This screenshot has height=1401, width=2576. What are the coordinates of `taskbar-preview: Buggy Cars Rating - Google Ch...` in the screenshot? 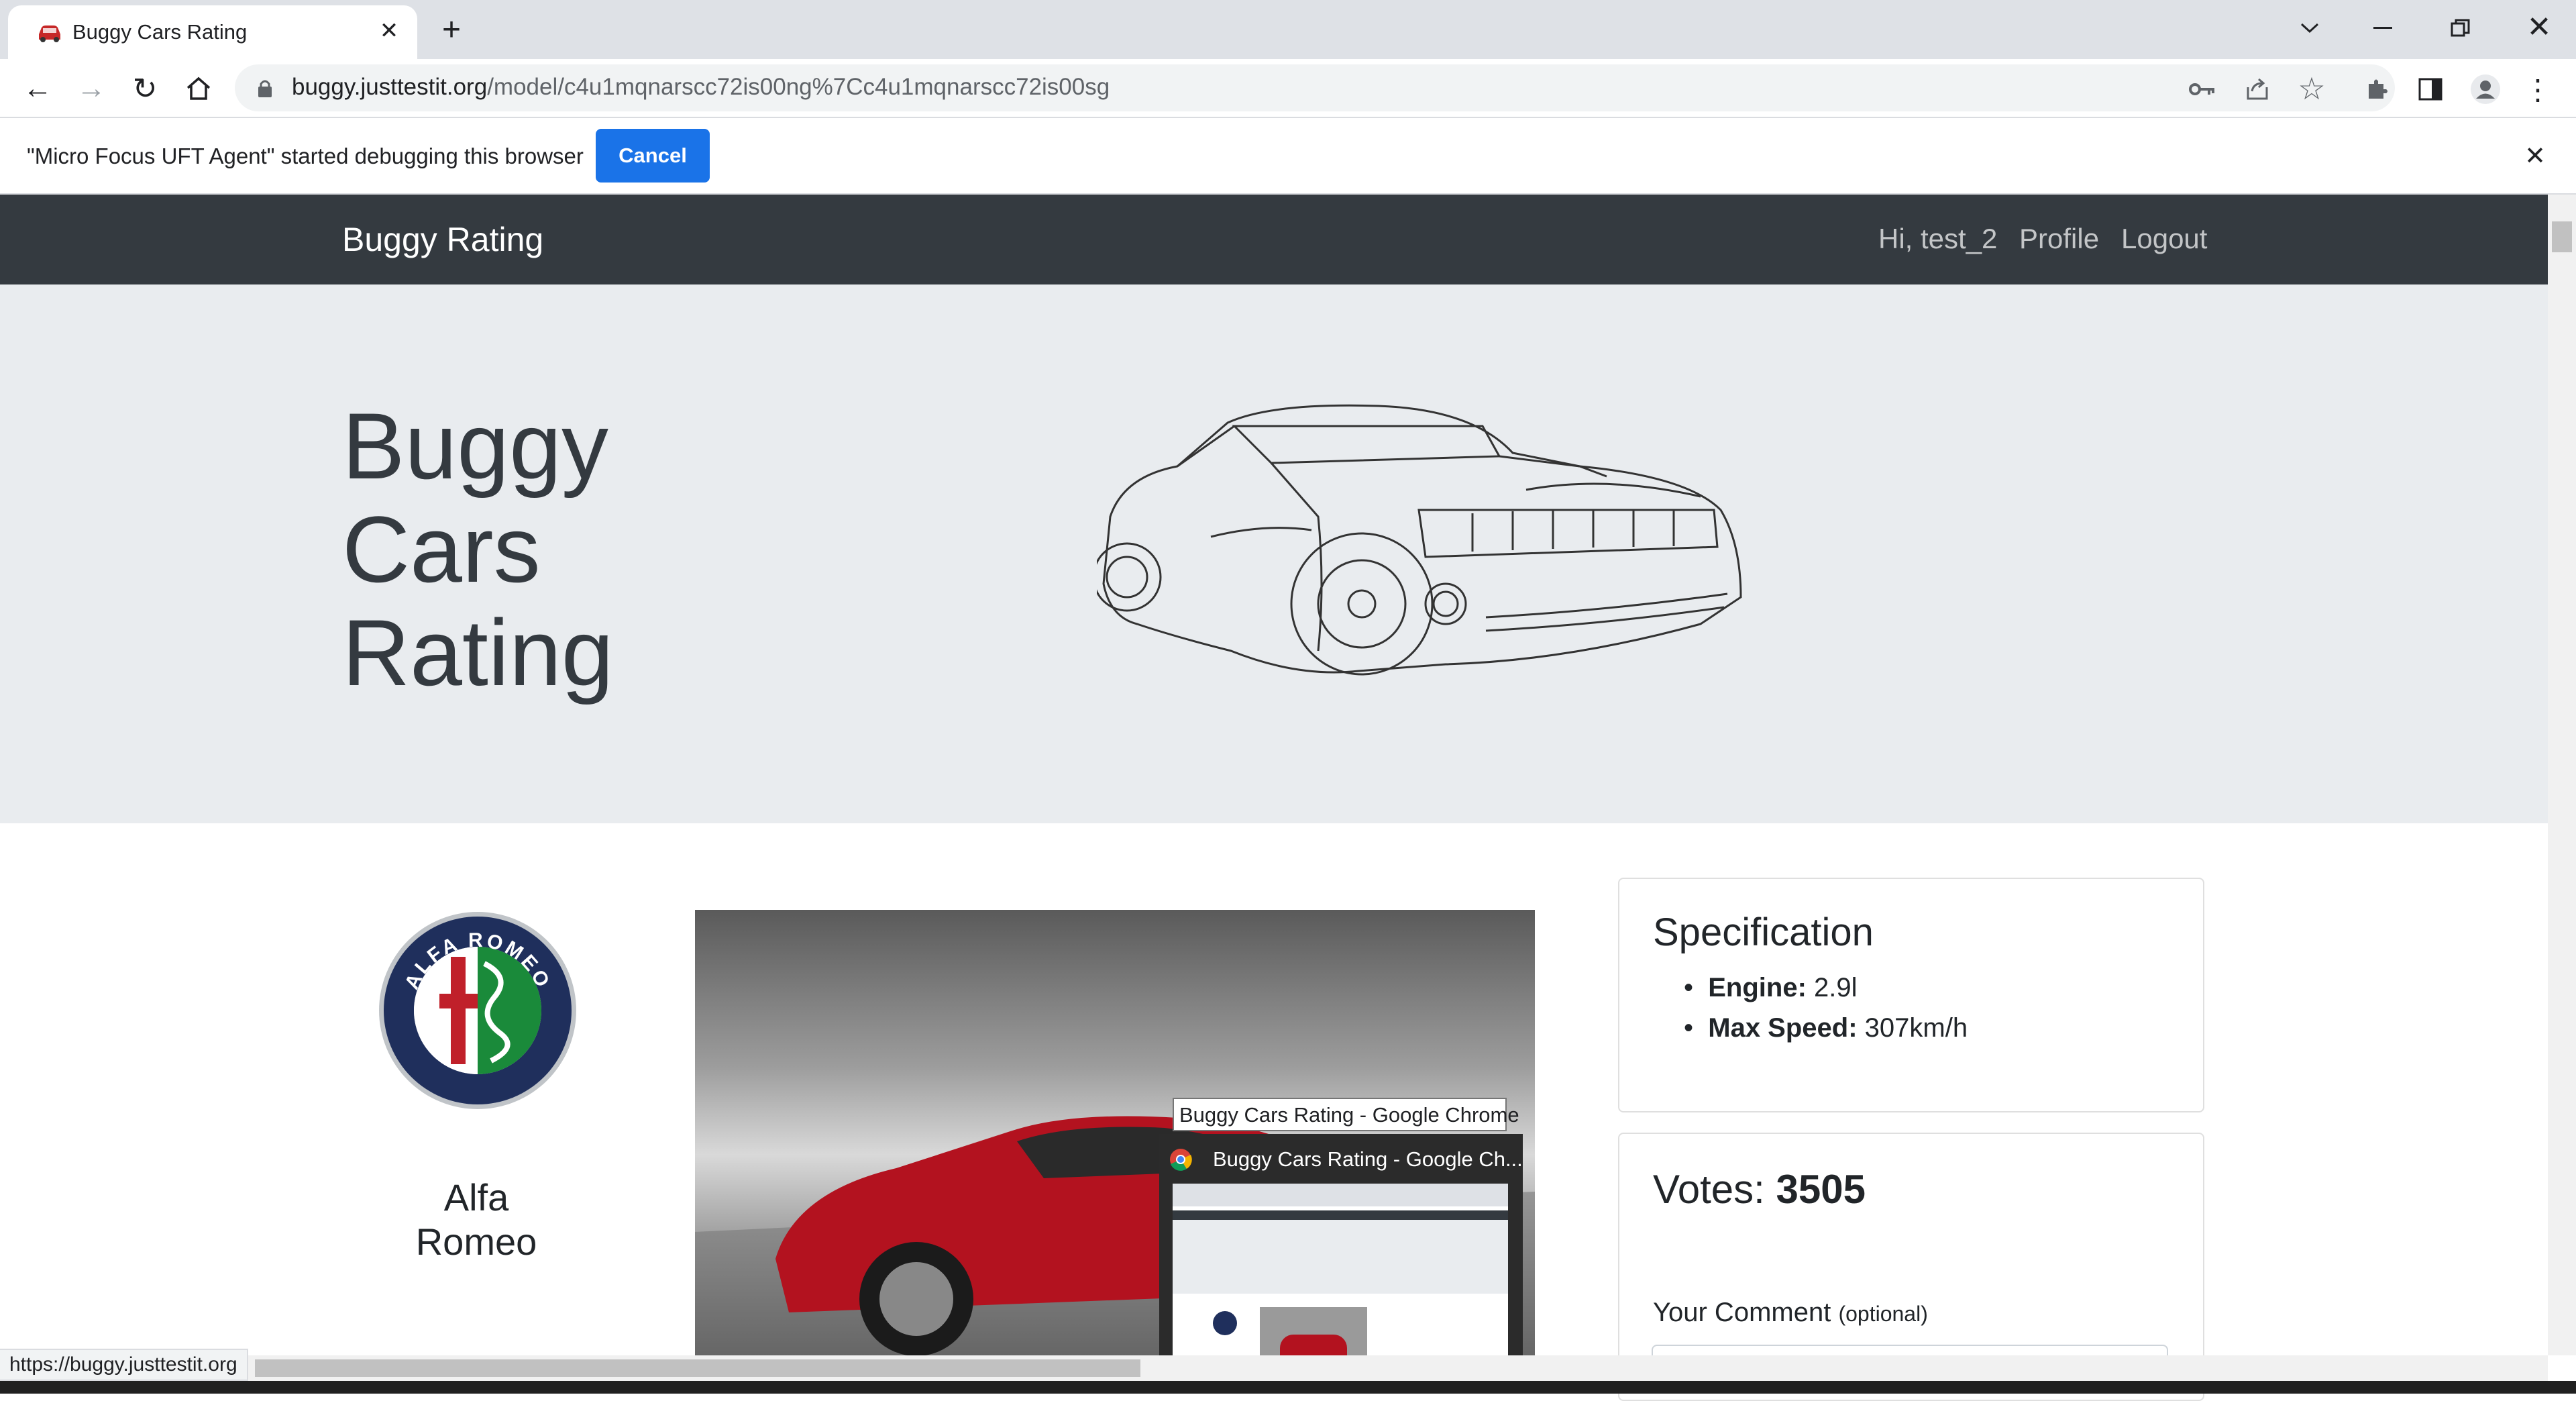 It's located at (1341, 1257).